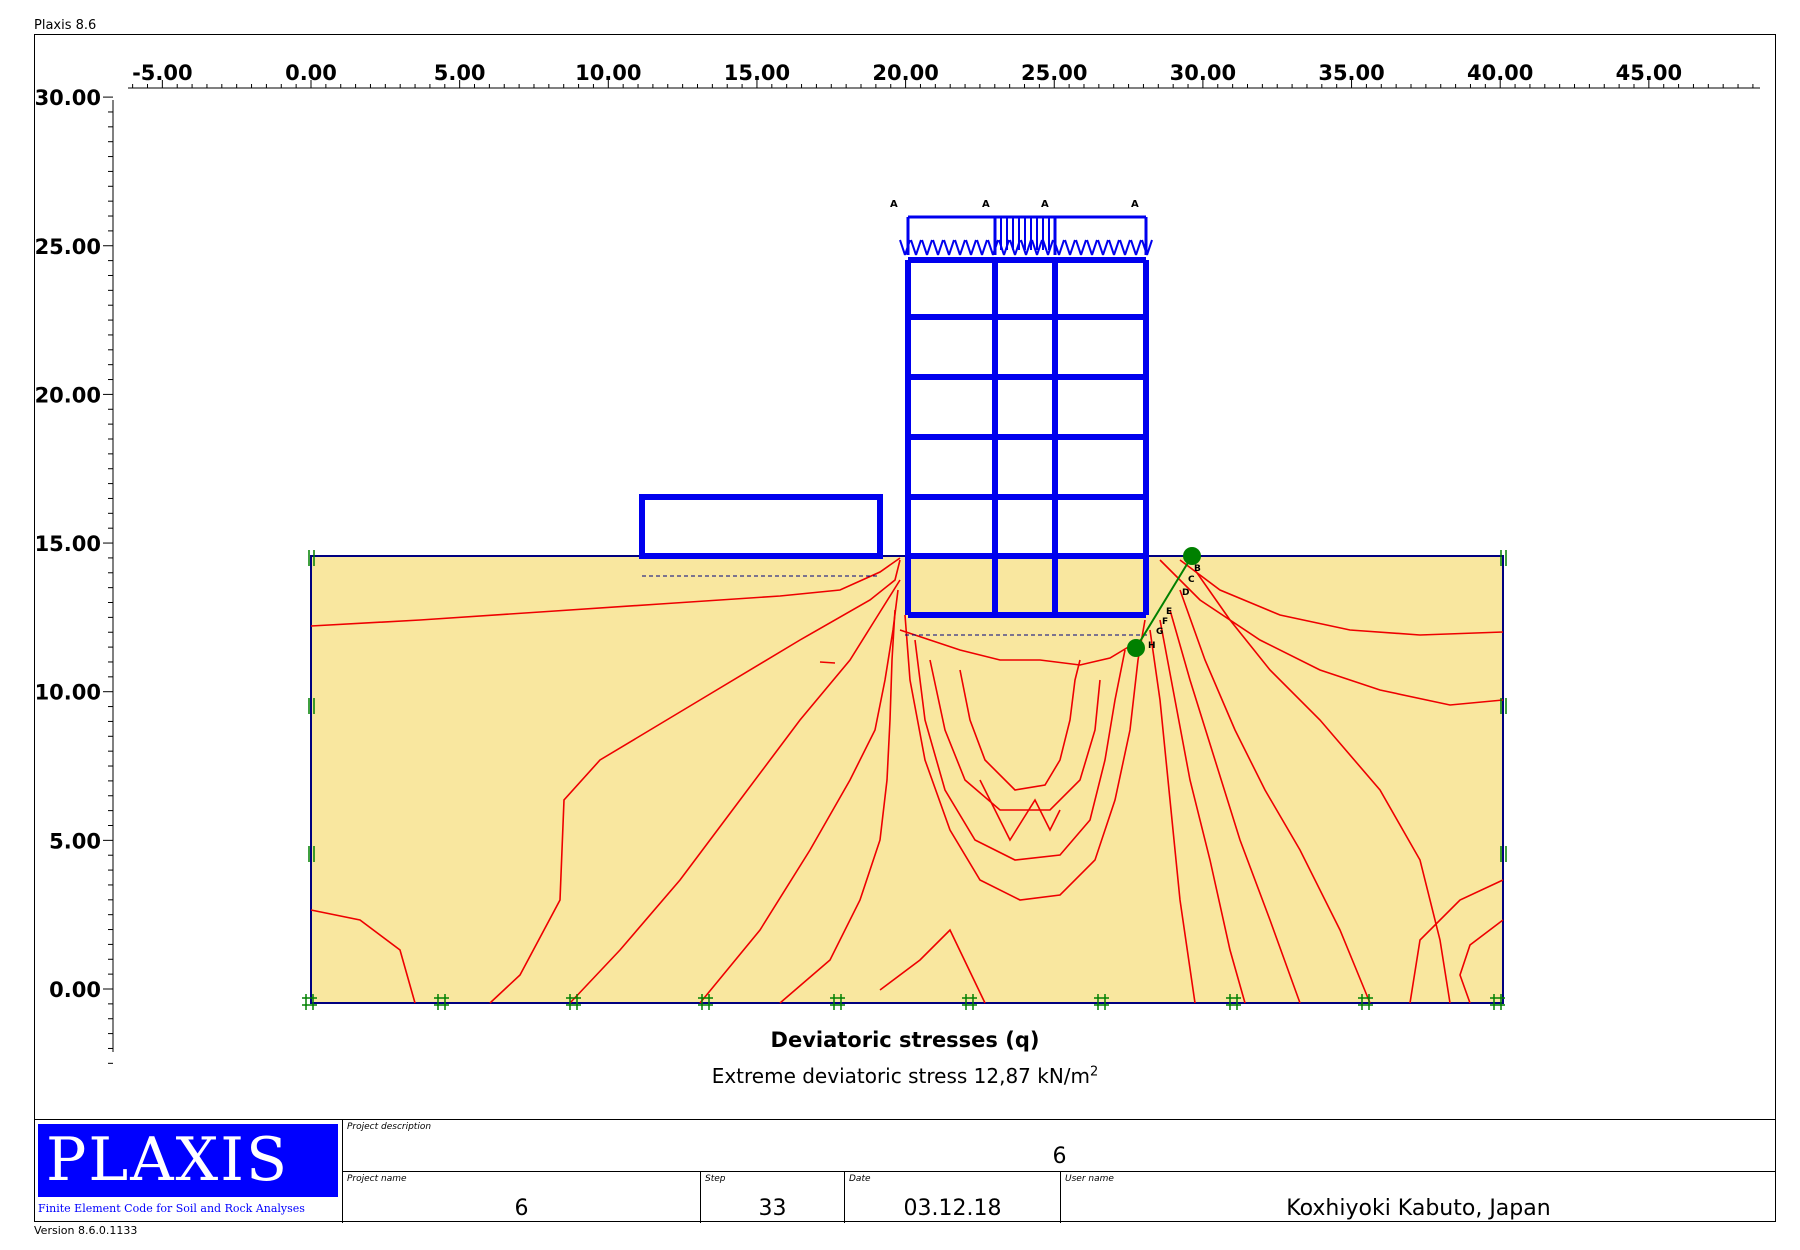 This screenshot has height=1250, width=1800. I want to click on contour-line, so click(827, 662).